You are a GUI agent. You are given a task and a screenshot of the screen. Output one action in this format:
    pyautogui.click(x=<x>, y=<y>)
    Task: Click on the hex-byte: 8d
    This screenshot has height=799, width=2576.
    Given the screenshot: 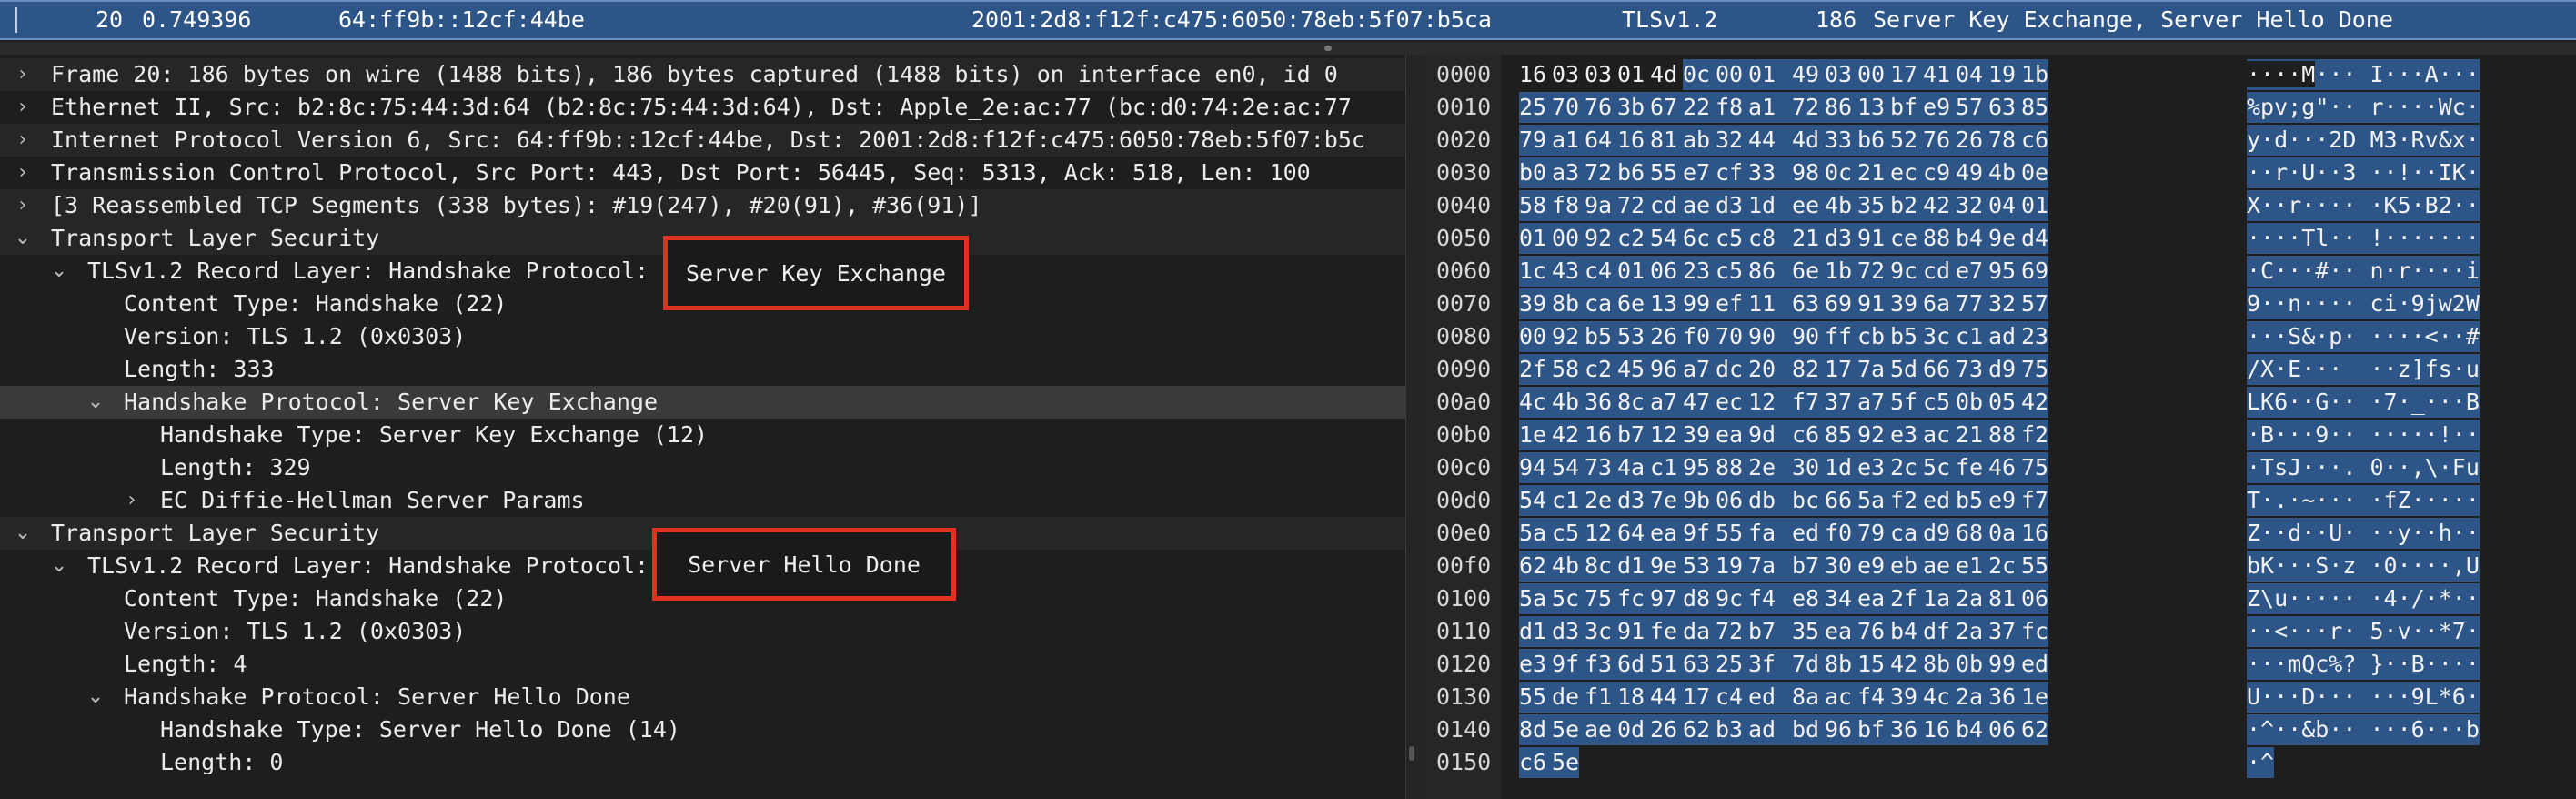 What is the action you would take?
    pyautogui.click(x=1532, y=729)
    